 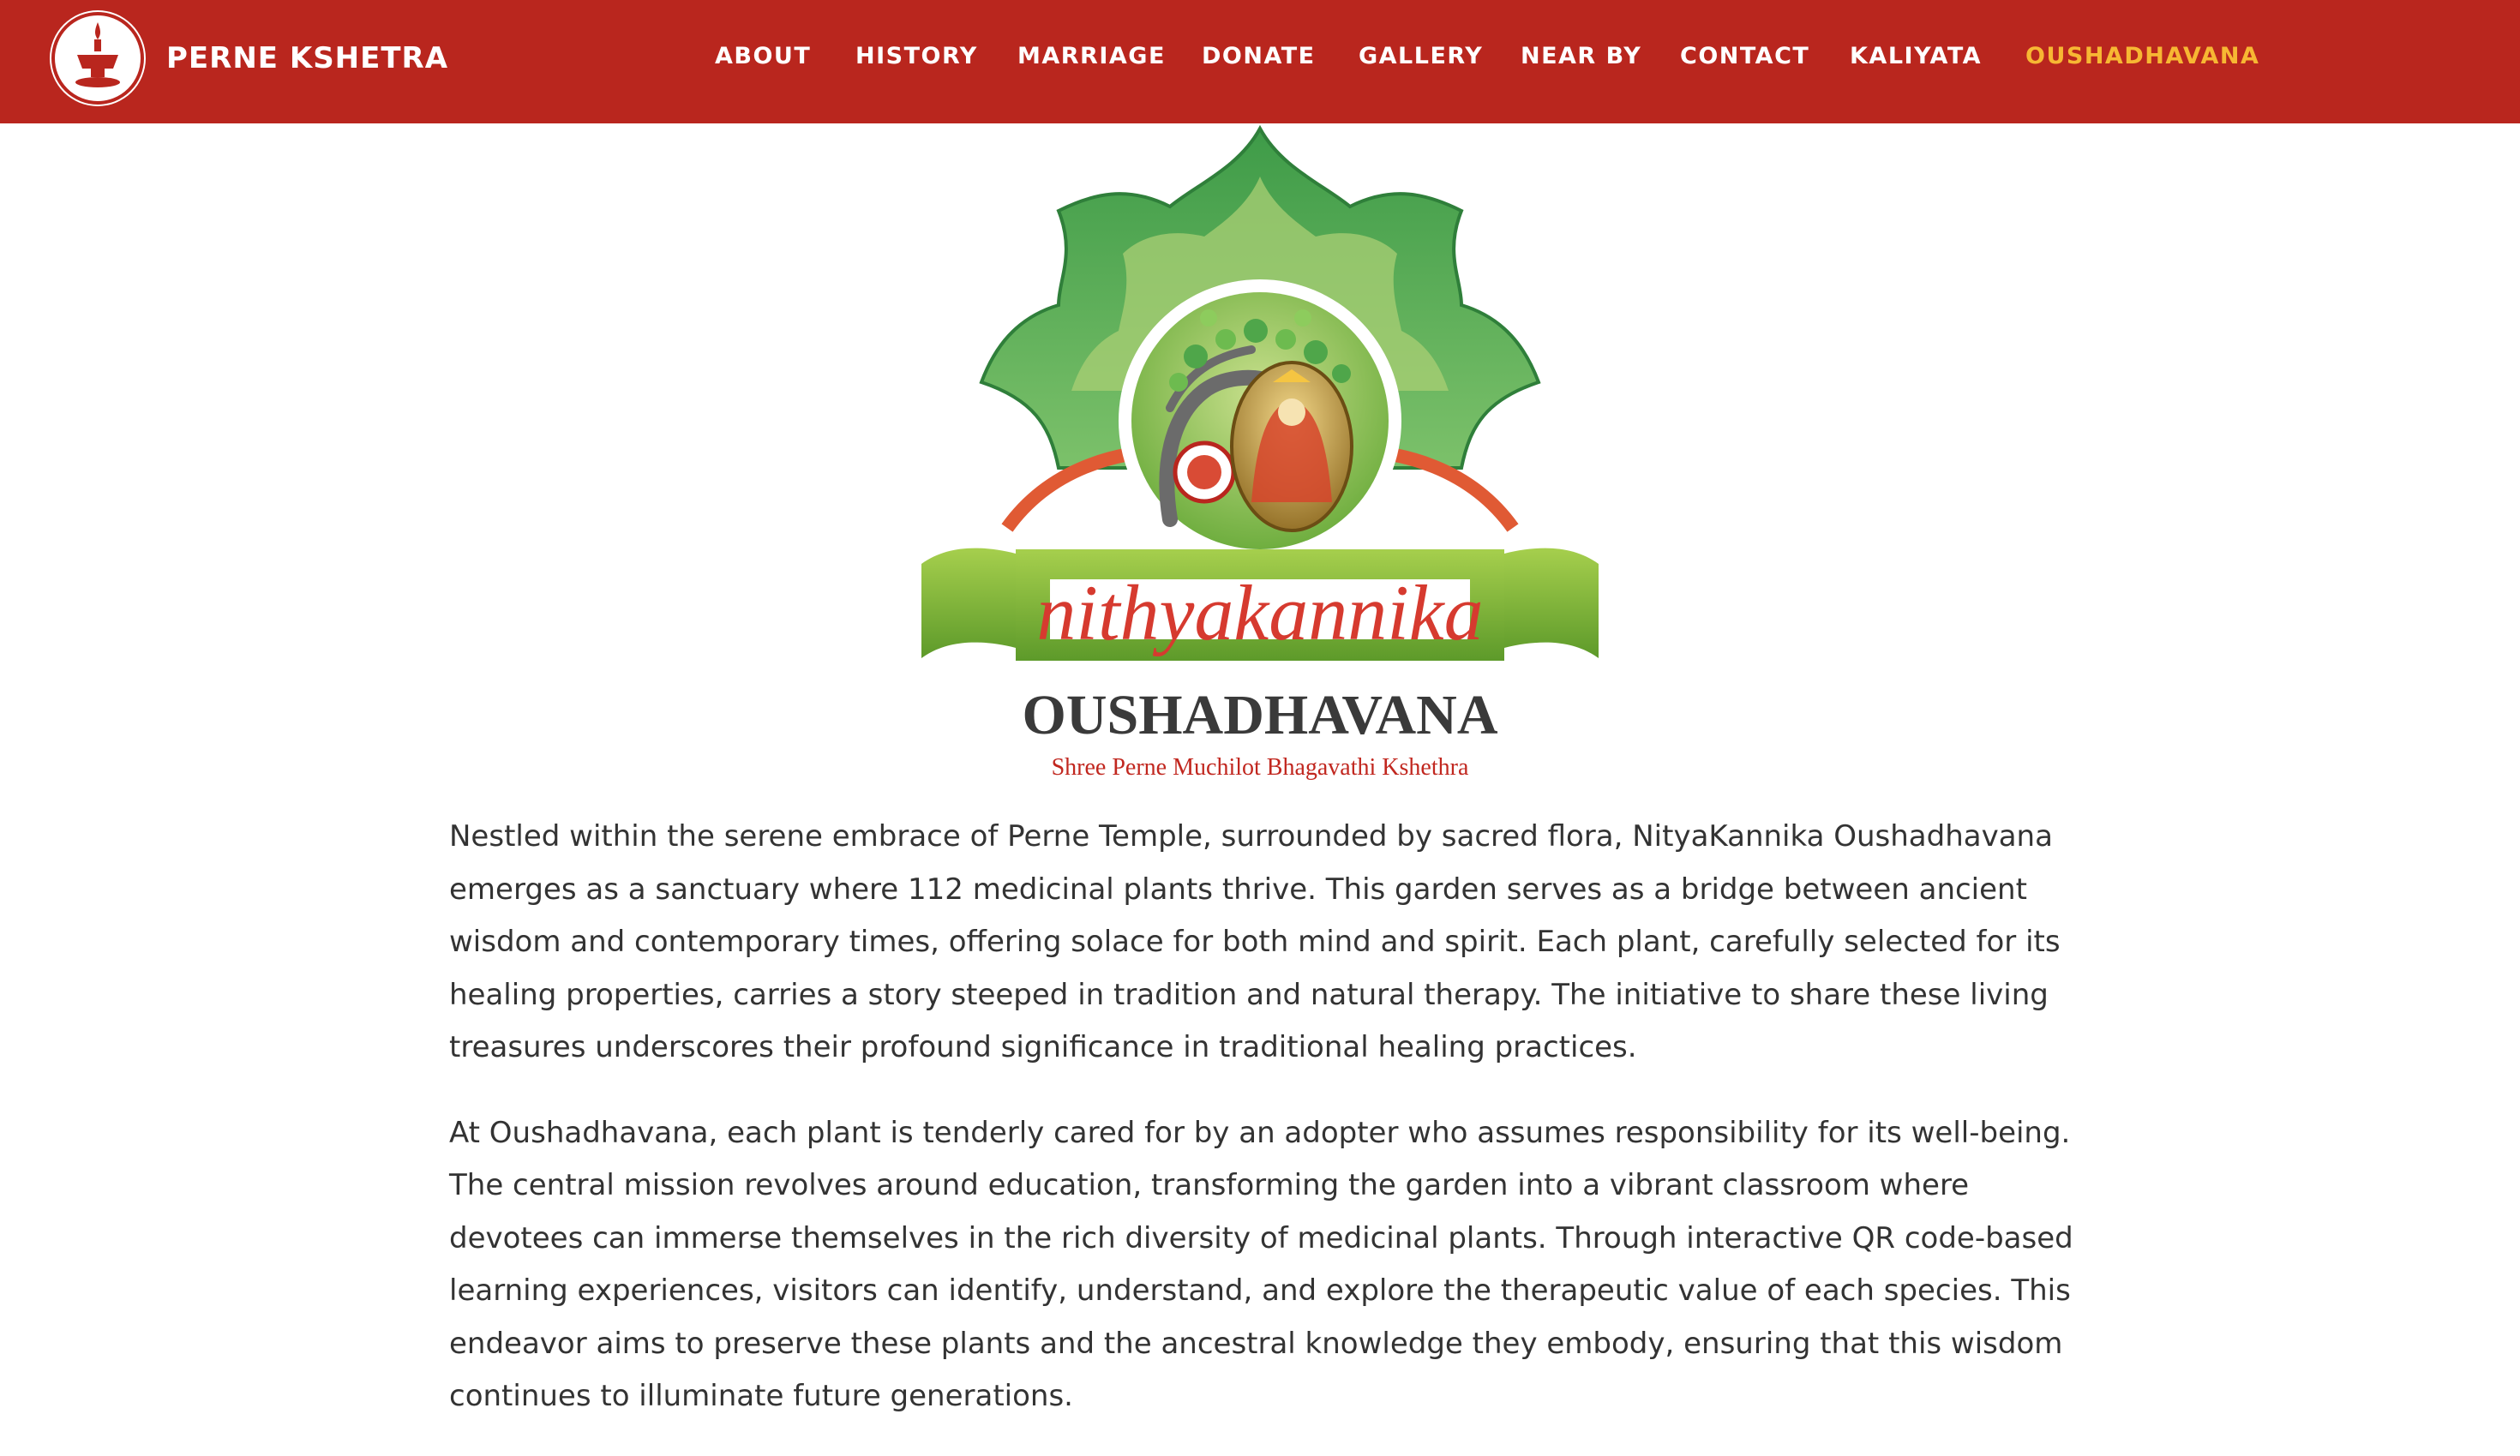 I want to click on nav-item-kaliyata: KALIYATA, so click(x=1916, y=56).